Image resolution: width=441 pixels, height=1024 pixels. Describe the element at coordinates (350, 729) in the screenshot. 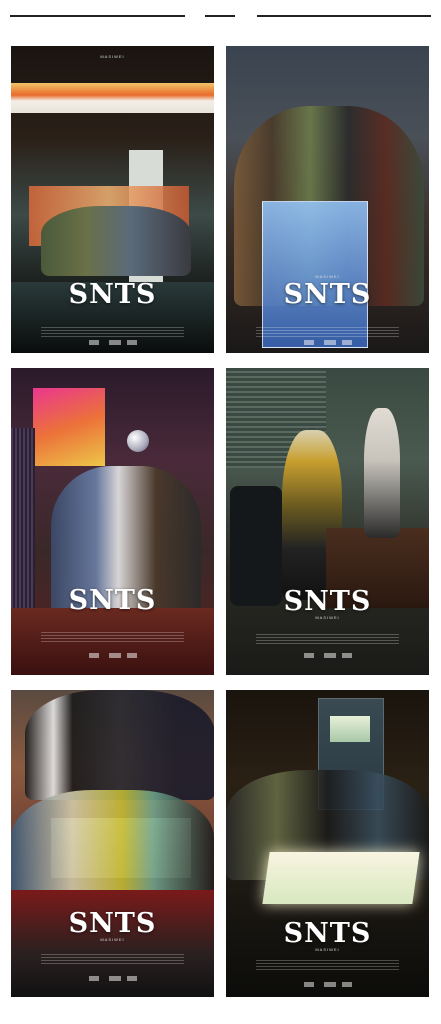

I see `atm-screen` at that location.